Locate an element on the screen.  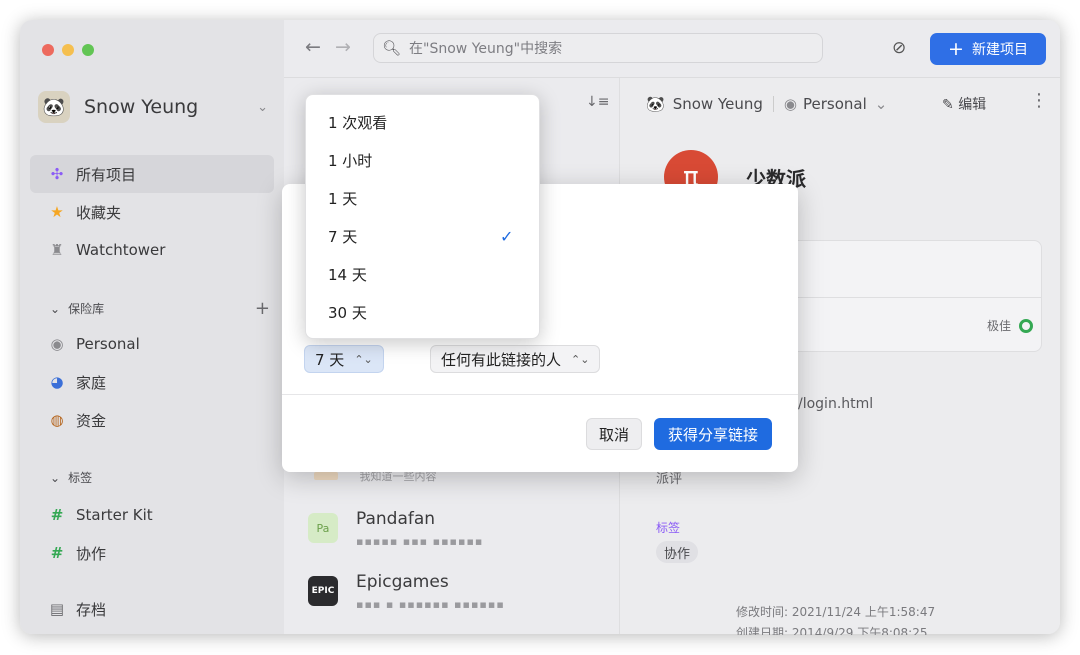
watchtower-icon: ⊘ is located at coordinates (899, 48).